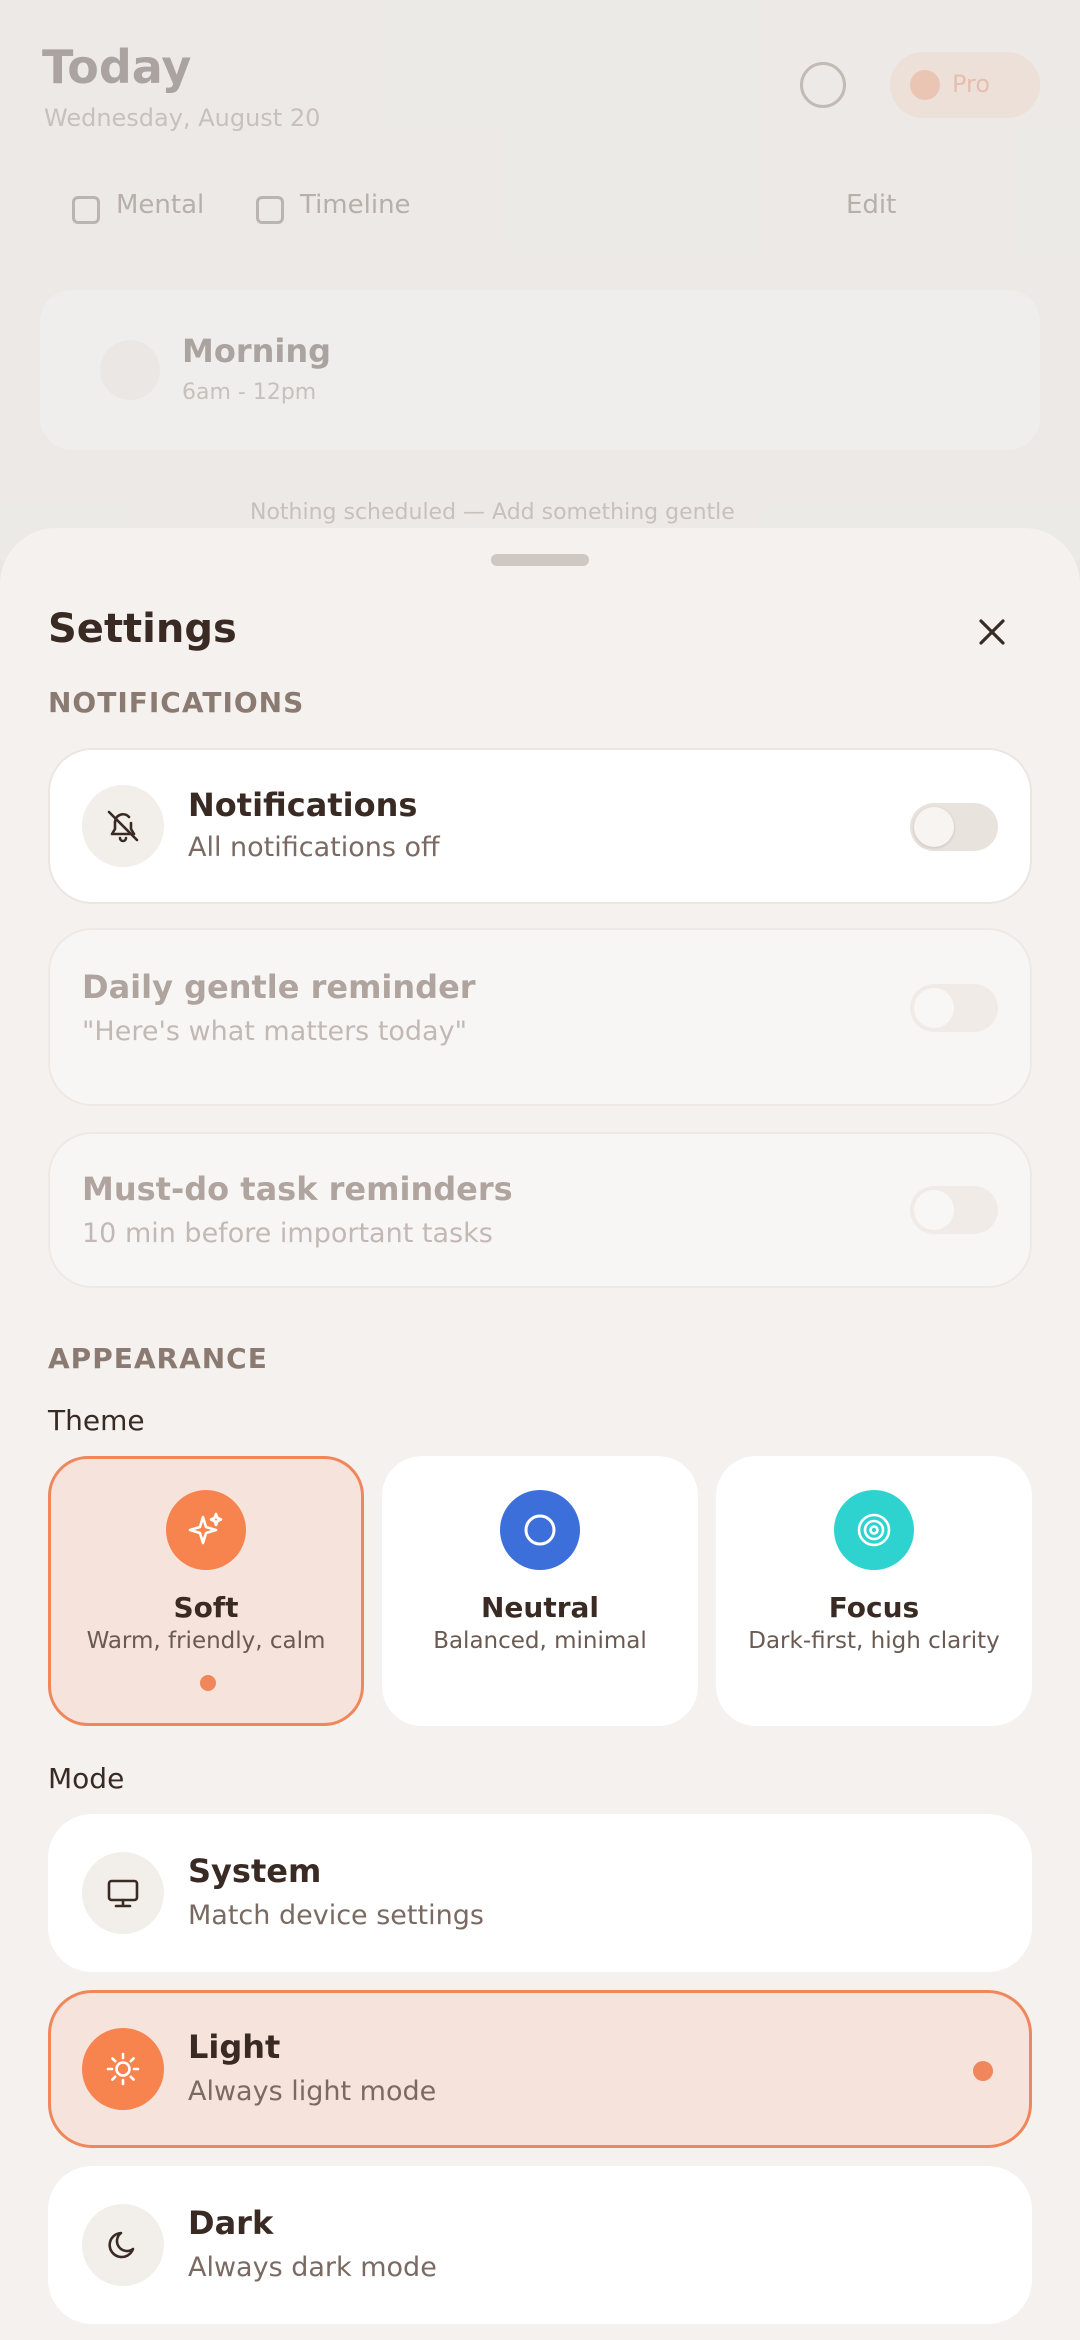 The width and height of the screenshot is (1080, 2340). I want to click on close-icon, so click(992, 632).